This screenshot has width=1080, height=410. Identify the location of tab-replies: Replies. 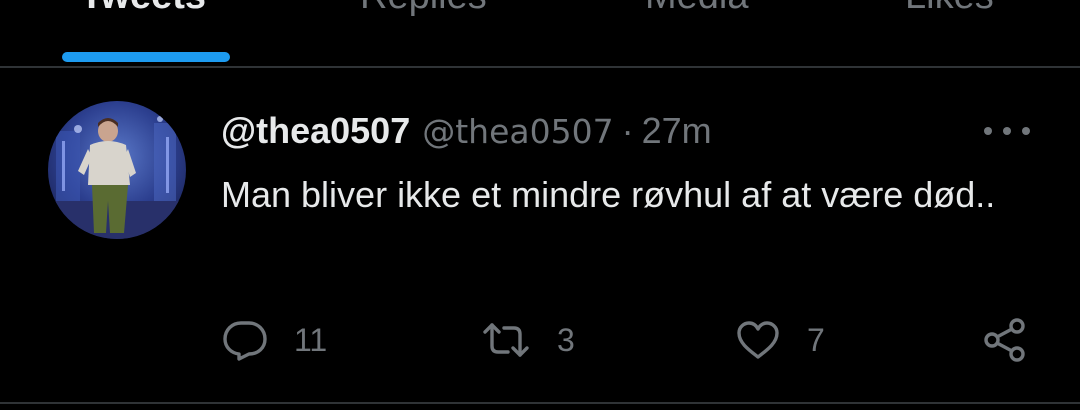
(423, 8).